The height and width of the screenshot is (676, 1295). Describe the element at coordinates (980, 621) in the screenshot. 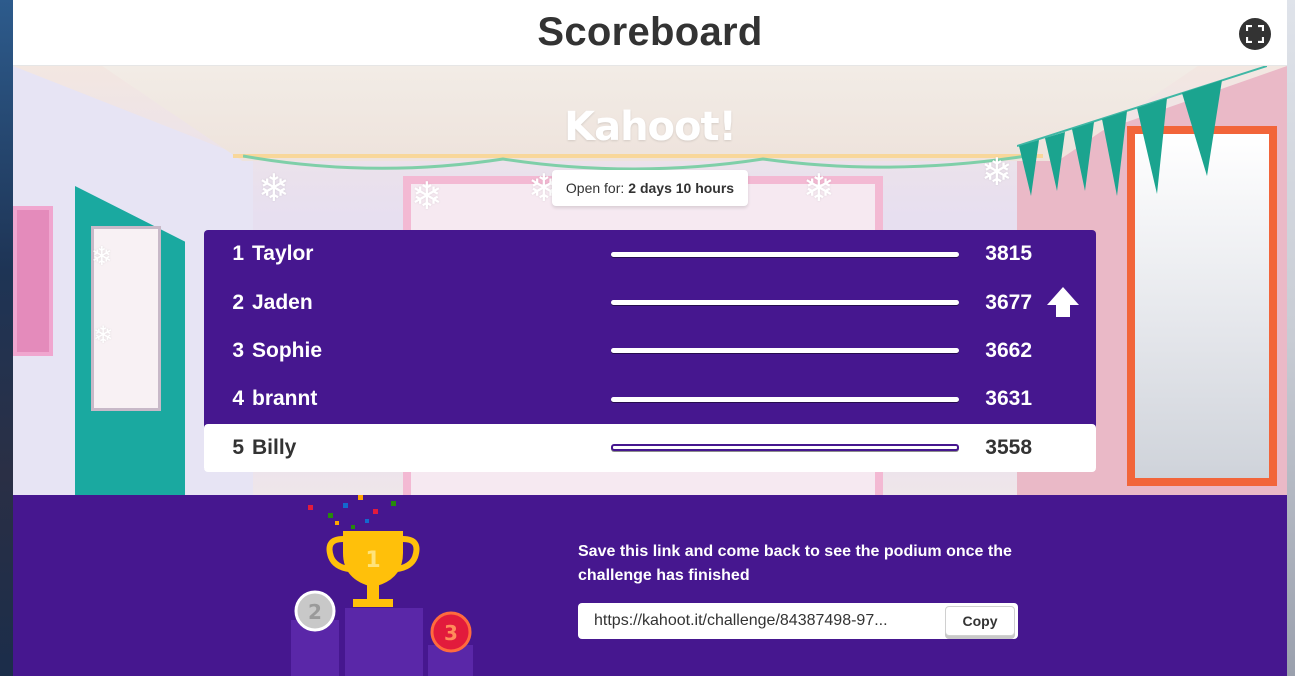

I see `copy-button: Copy` at that location.